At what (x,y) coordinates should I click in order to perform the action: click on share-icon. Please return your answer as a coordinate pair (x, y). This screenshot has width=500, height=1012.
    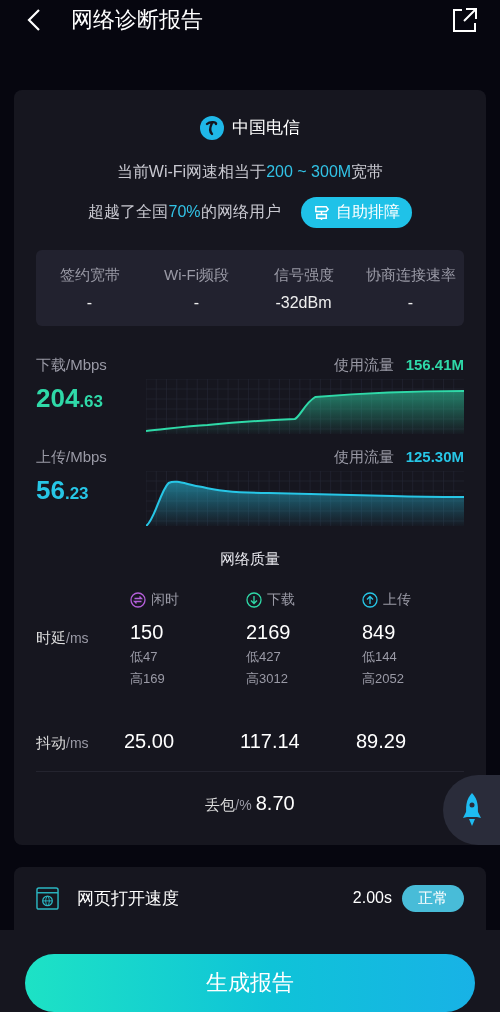
    Looking at the image, I should click on (465, 19).